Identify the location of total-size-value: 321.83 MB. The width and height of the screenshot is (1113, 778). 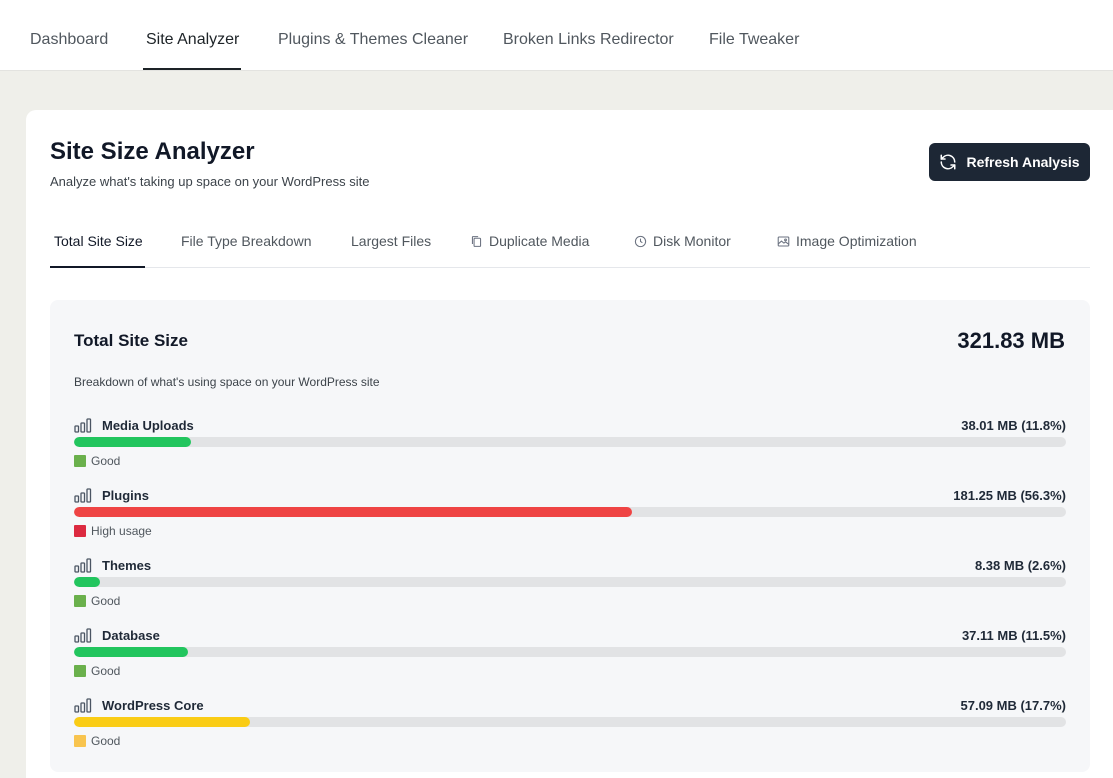
(1011, 340).